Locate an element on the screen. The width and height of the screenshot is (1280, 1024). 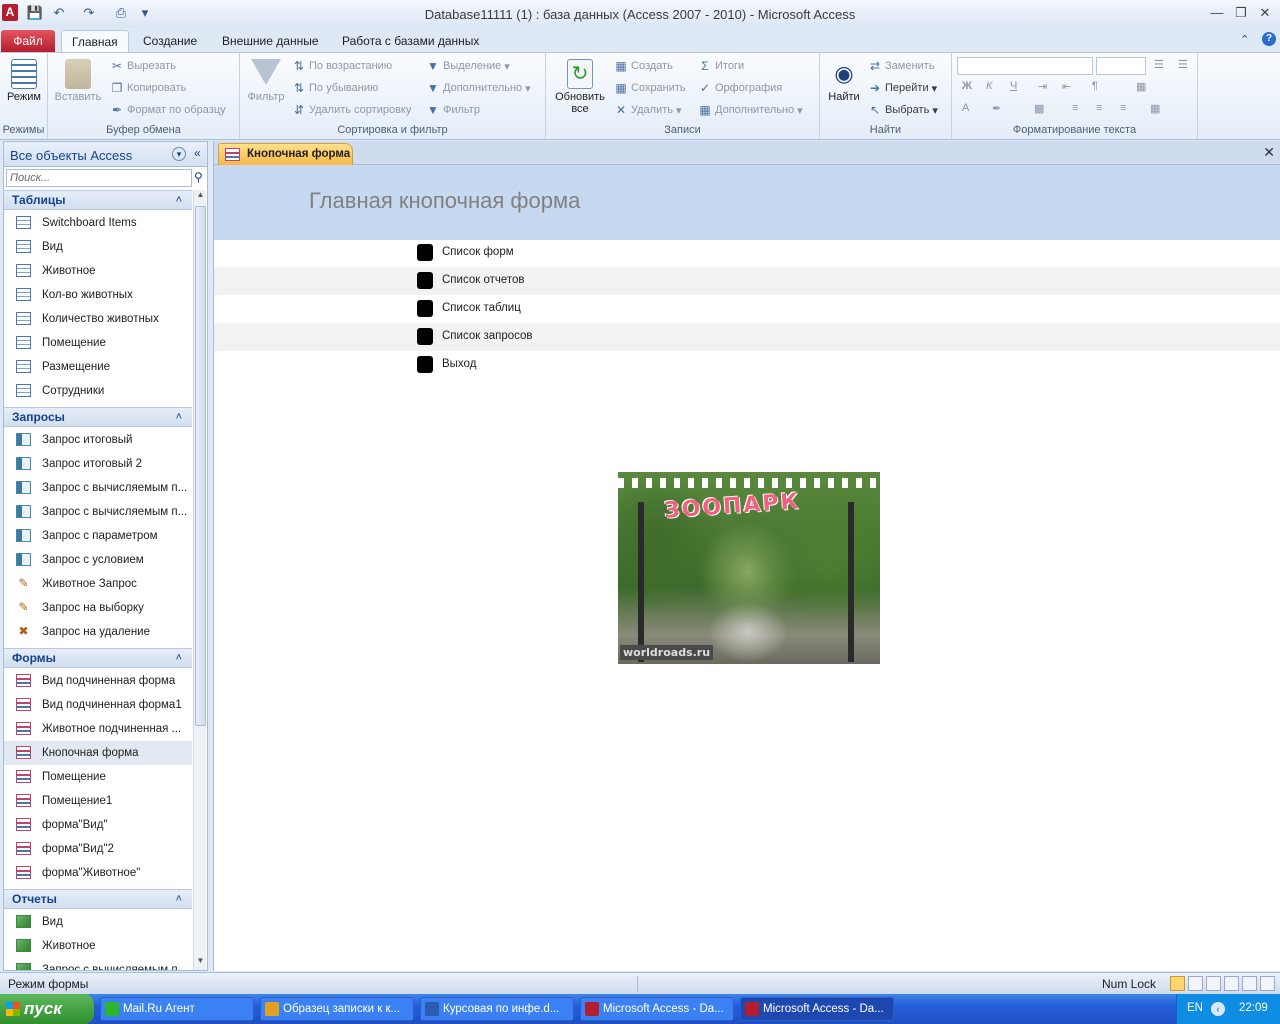
minimize-icon: — is located at coordinates (1217, 13).